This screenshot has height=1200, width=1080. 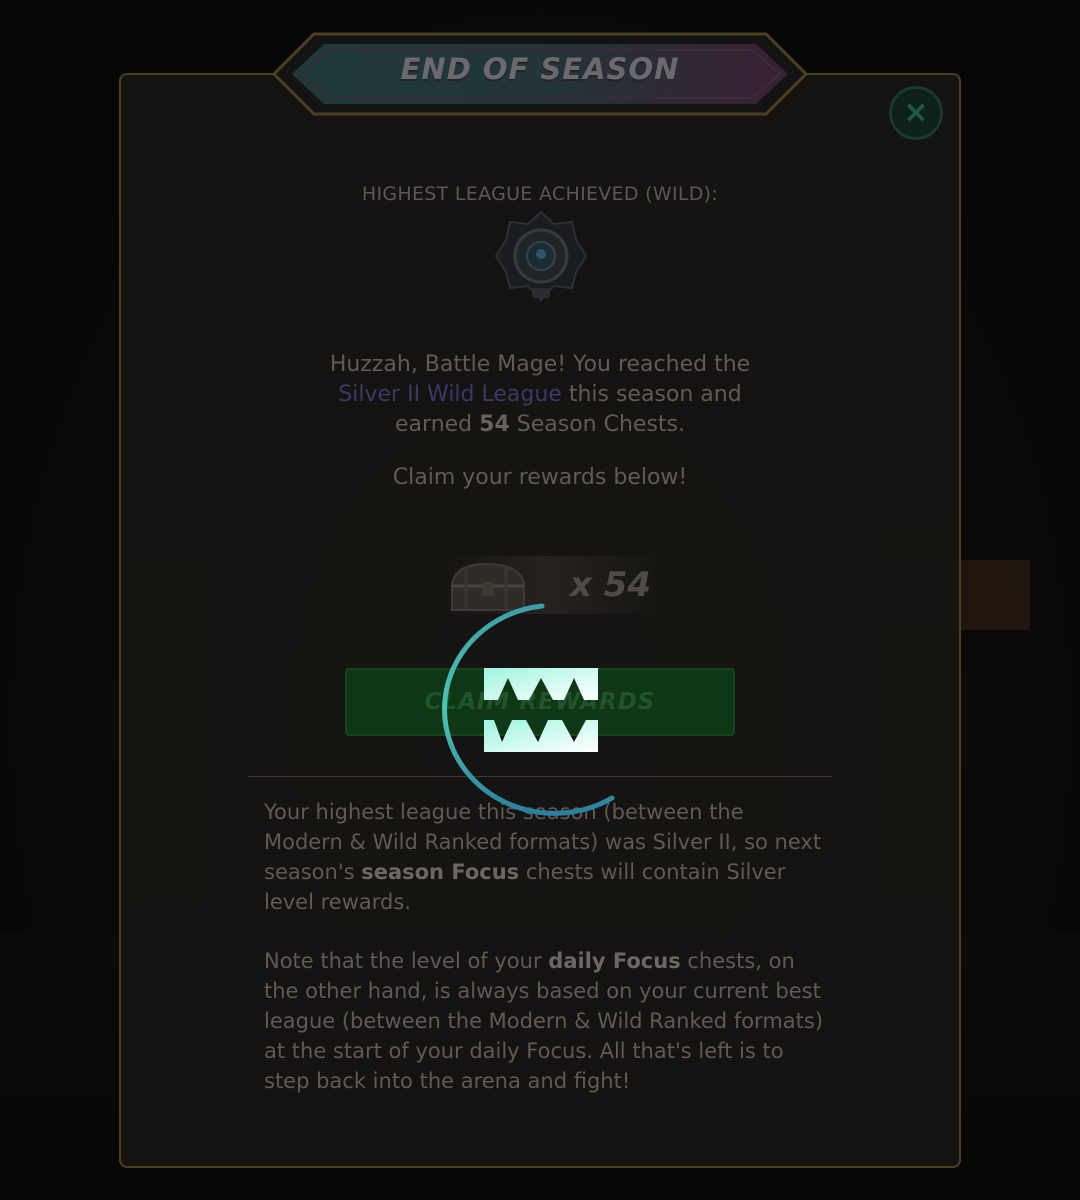 I want to click on close-icon: ×, so click(x=916, y=112).